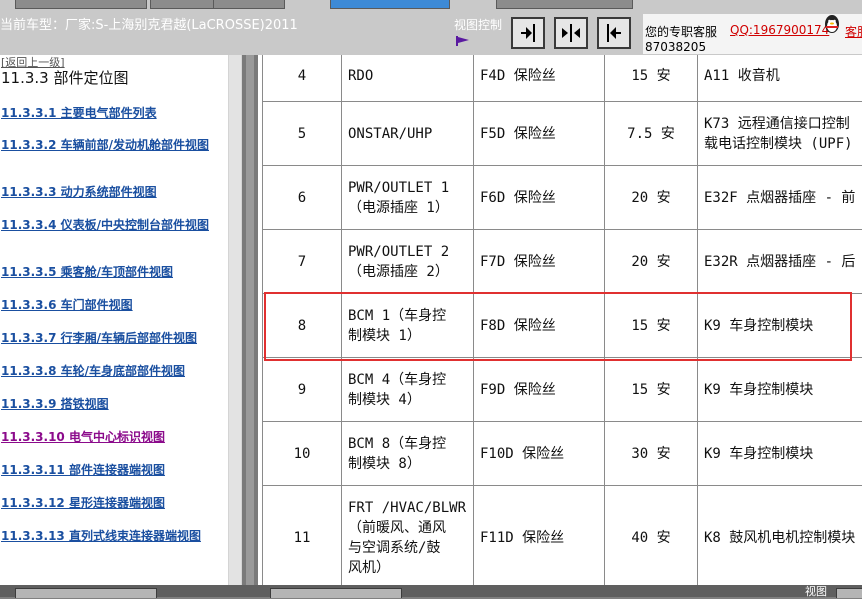 The width and height of the screenshot is (862, 599). Describe the element at coordinates (853, 31) in the screenshot. I see `customer-service-link: 客服` at that location.